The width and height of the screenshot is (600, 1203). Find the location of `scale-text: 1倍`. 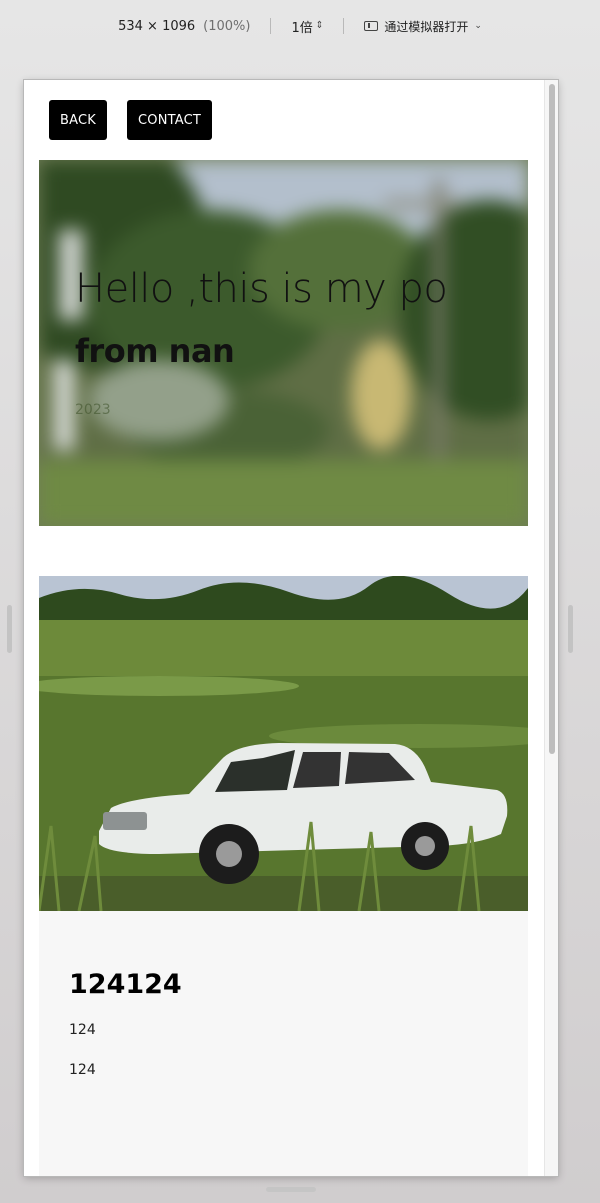

scale-text: 1倍 is located at coordinates (302, 28).